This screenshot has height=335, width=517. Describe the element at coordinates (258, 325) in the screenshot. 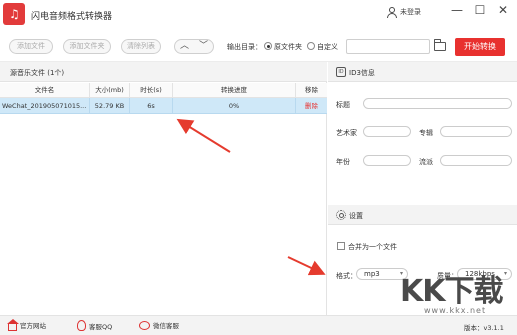

I see `status-bar: 官方网站 客服QQ 微信客服 版本：v3.1.1` at that location.